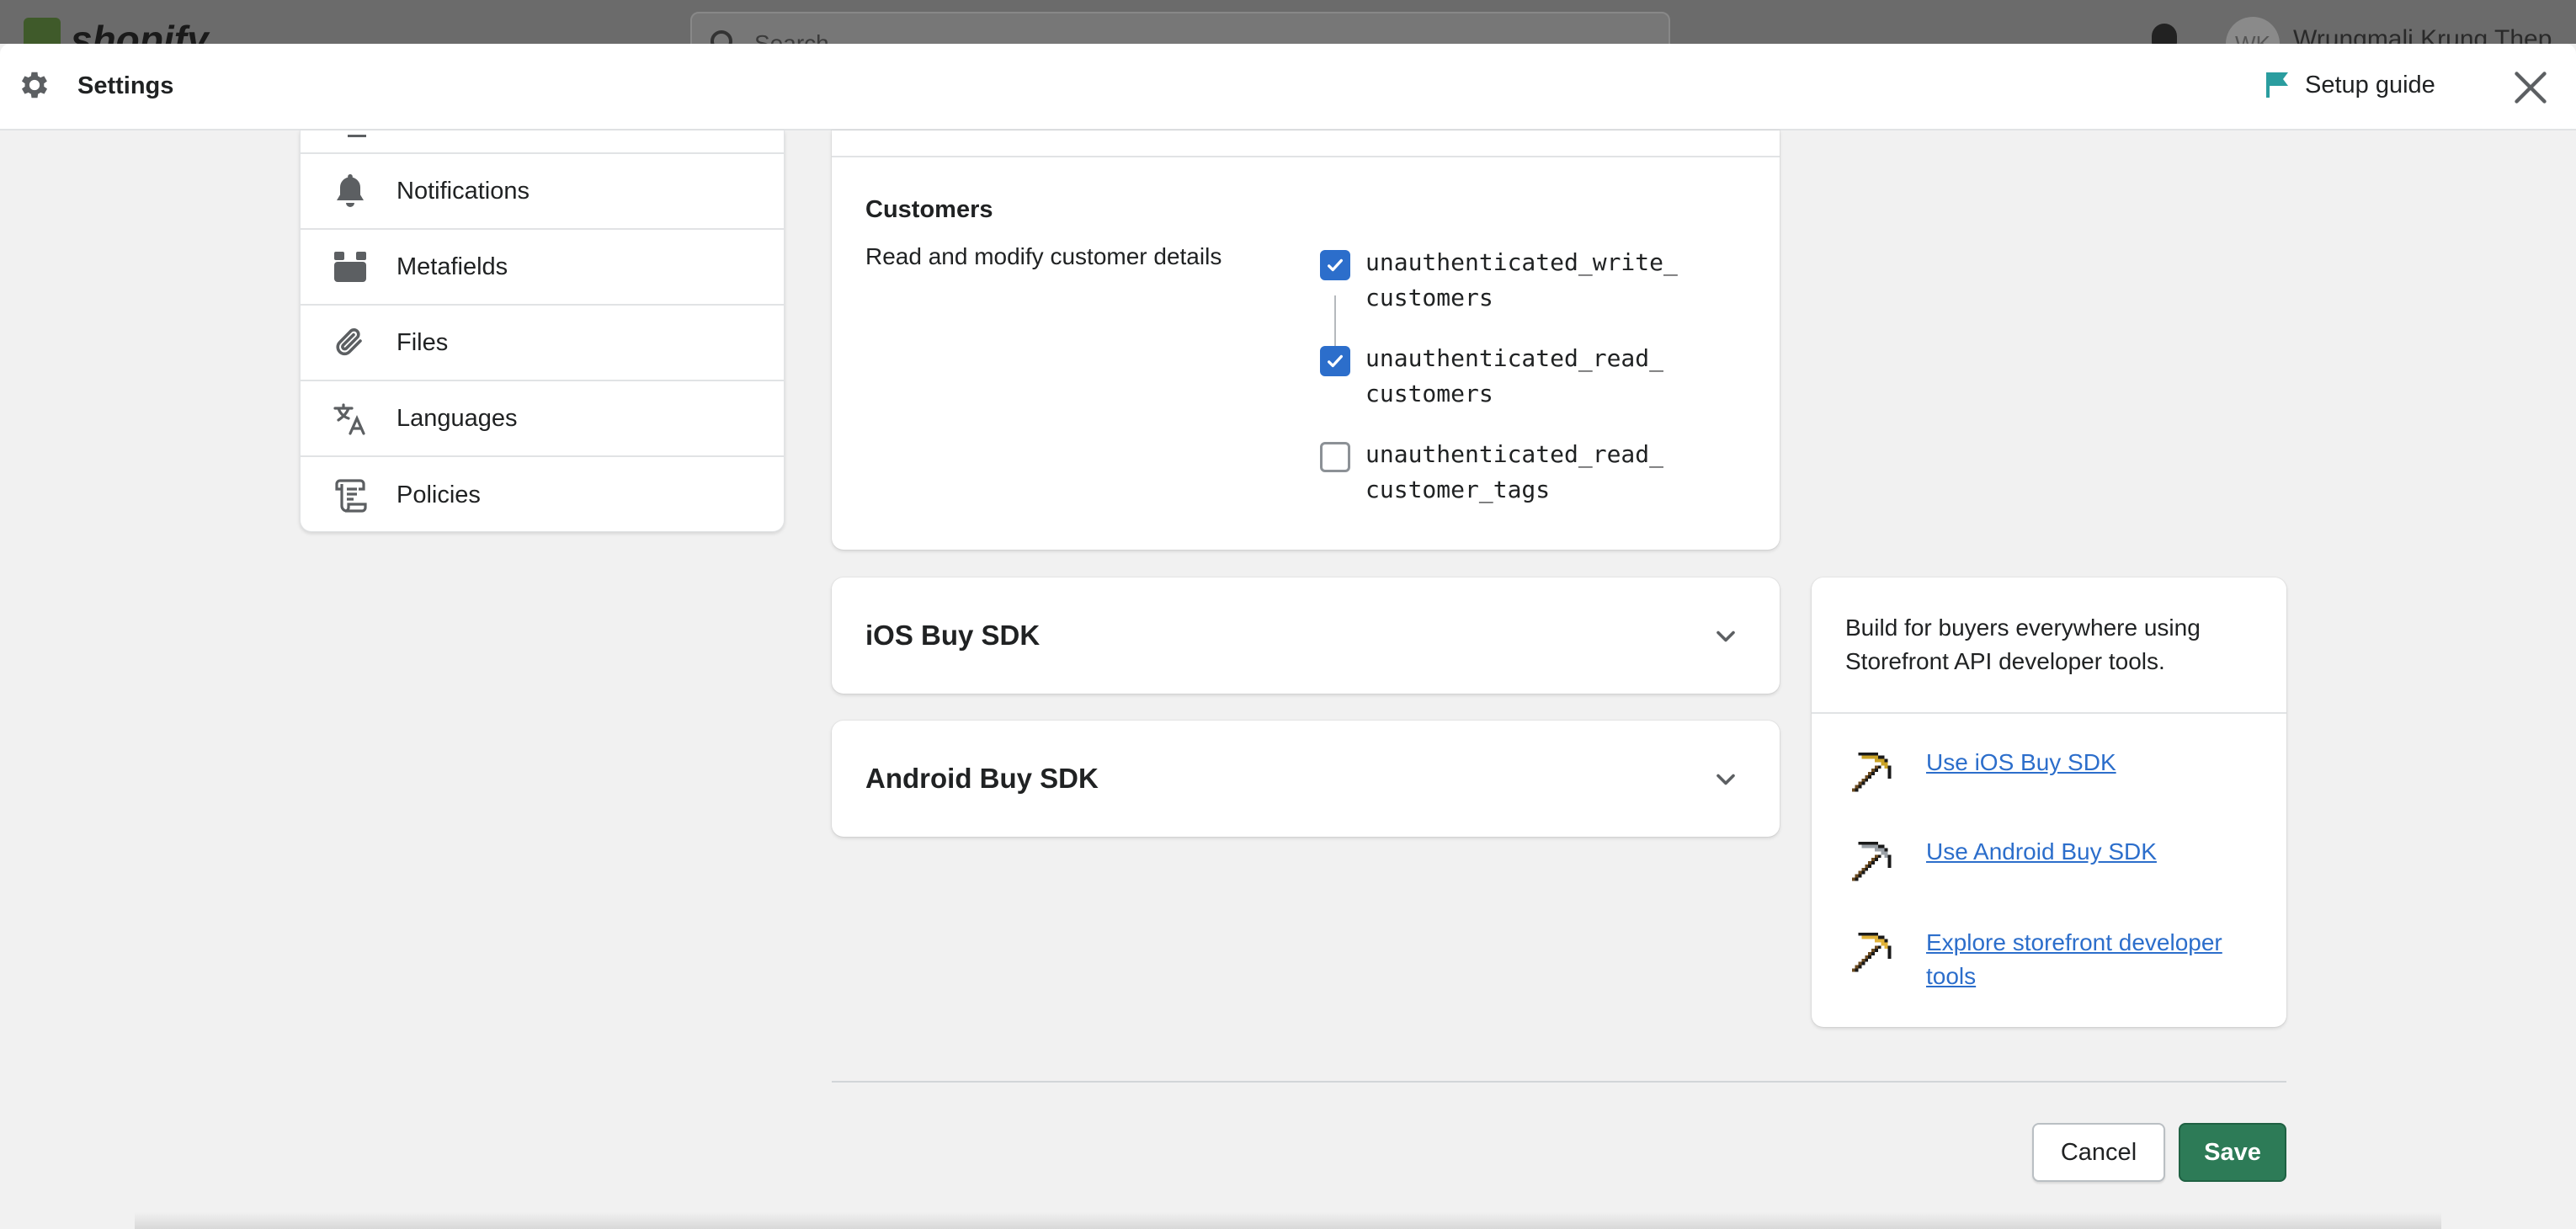 Image resolution: width=2576 pixels, height=1229 pixels. I want to click on setup-guide-label: Setup guide, so click(2370, 84).